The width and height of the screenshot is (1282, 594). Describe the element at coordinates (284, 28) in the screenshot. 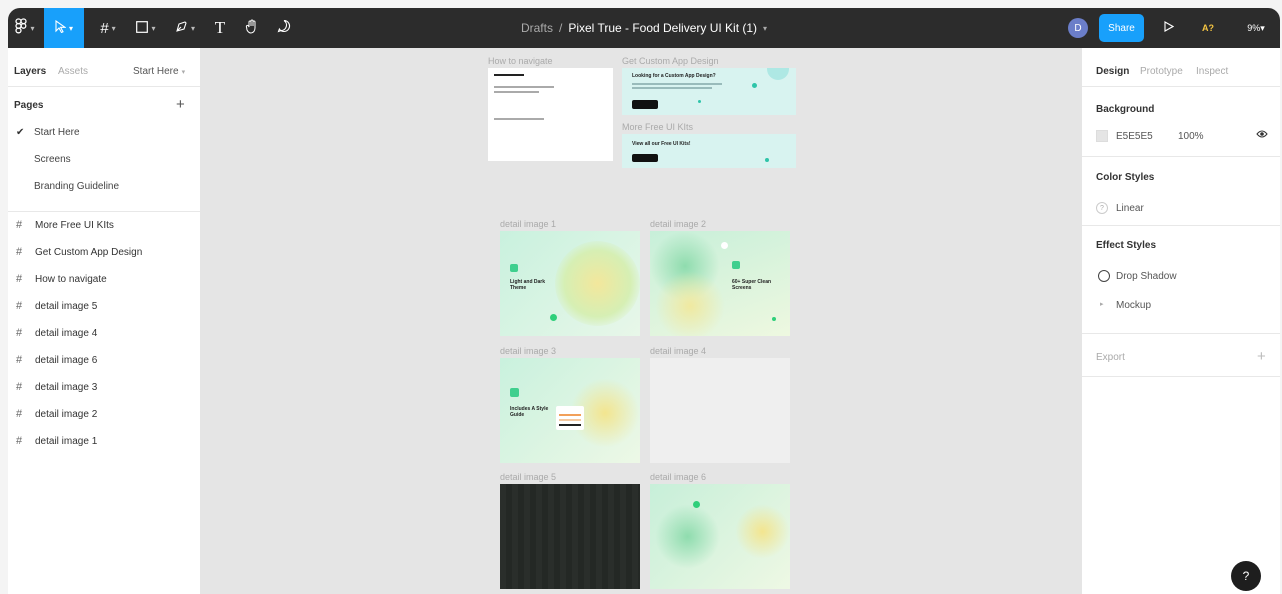

I see `comment-tool-button` at that location.